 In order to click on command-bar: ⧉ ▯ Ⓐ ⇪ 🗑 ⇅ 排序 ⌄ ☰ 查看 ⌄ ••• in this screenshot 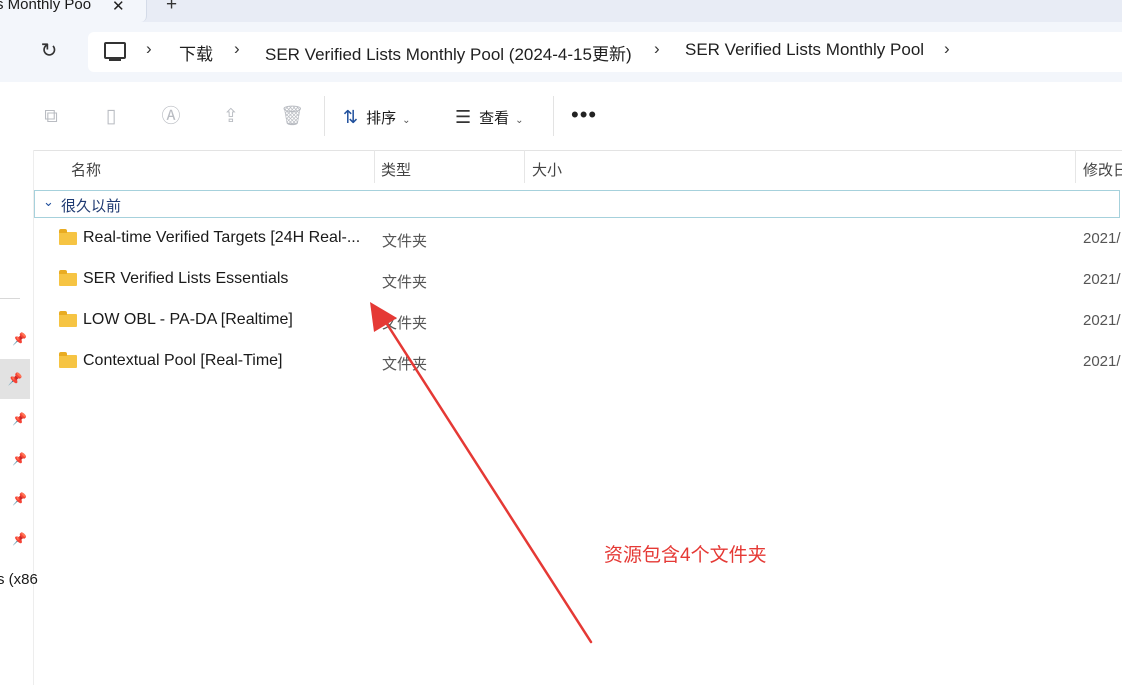, I will do `click(561, 116)`.